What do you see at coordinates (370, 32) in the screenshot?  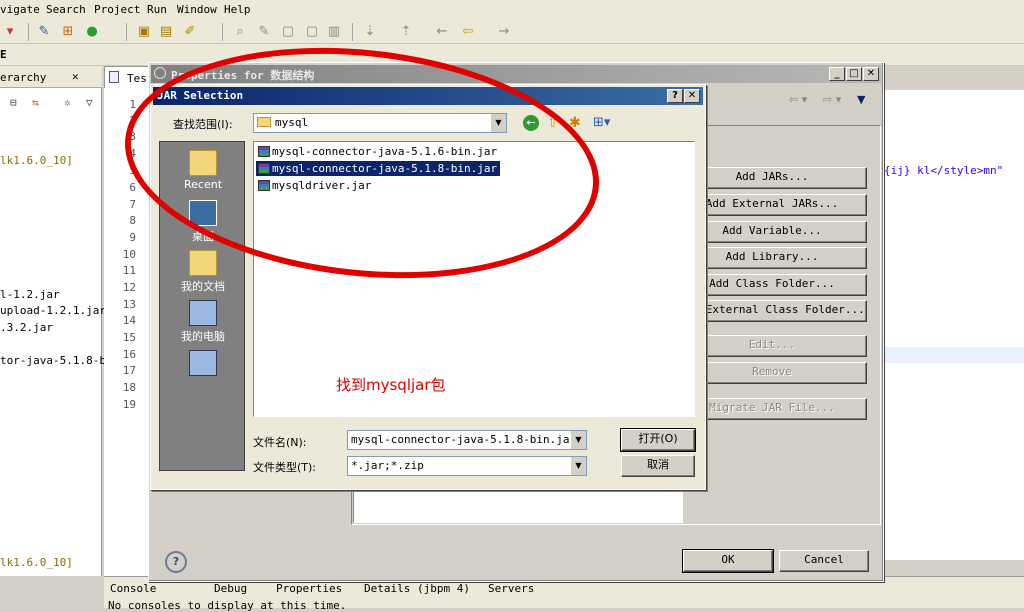 I see `next-annotation-icon: ⇣` at bounding box center [370, 32].